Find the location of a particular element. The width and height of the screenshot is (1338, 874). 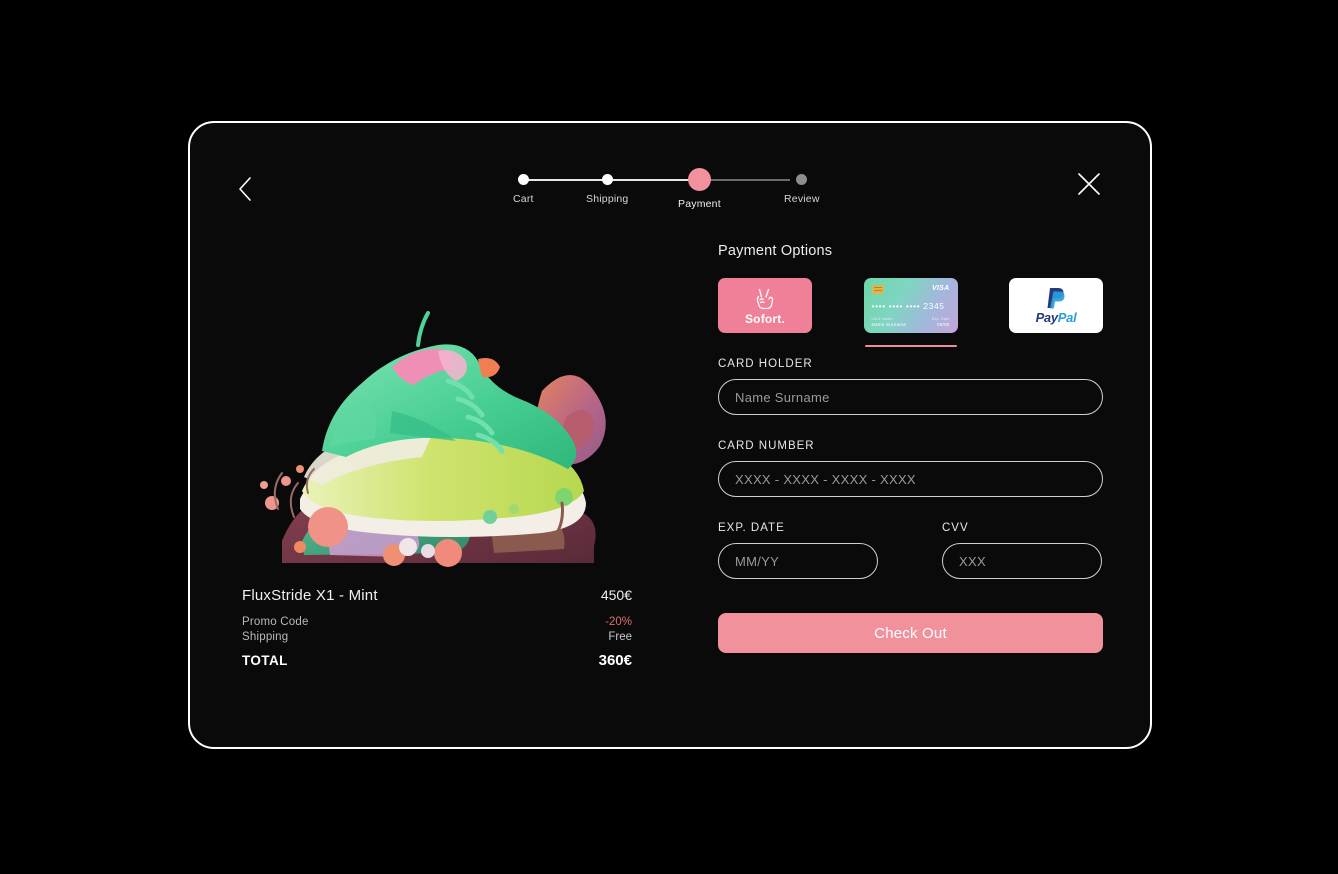

payment-options-title: Payment Options is located at coordinates (775, 251).